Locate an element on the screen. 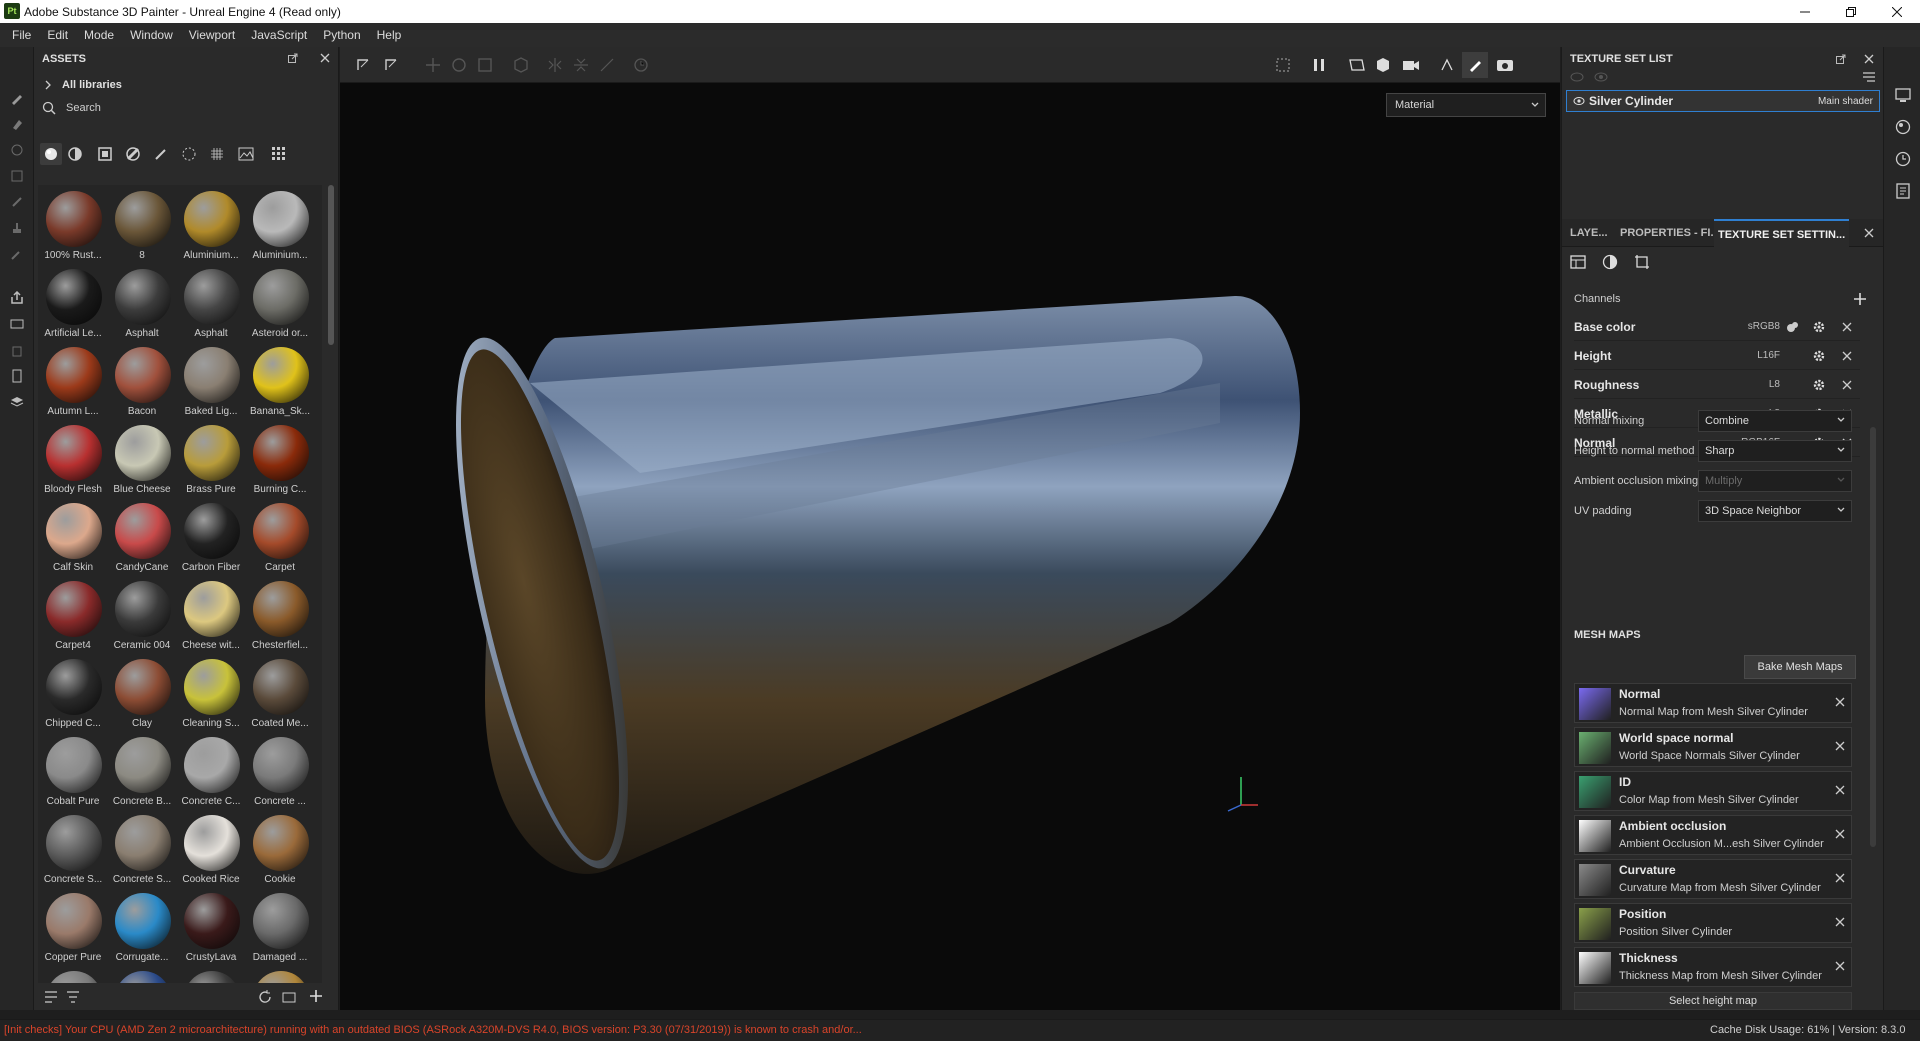 The image size is (1920, 1041). menu-viewport: Viewport is located at coordinates (212, 35).